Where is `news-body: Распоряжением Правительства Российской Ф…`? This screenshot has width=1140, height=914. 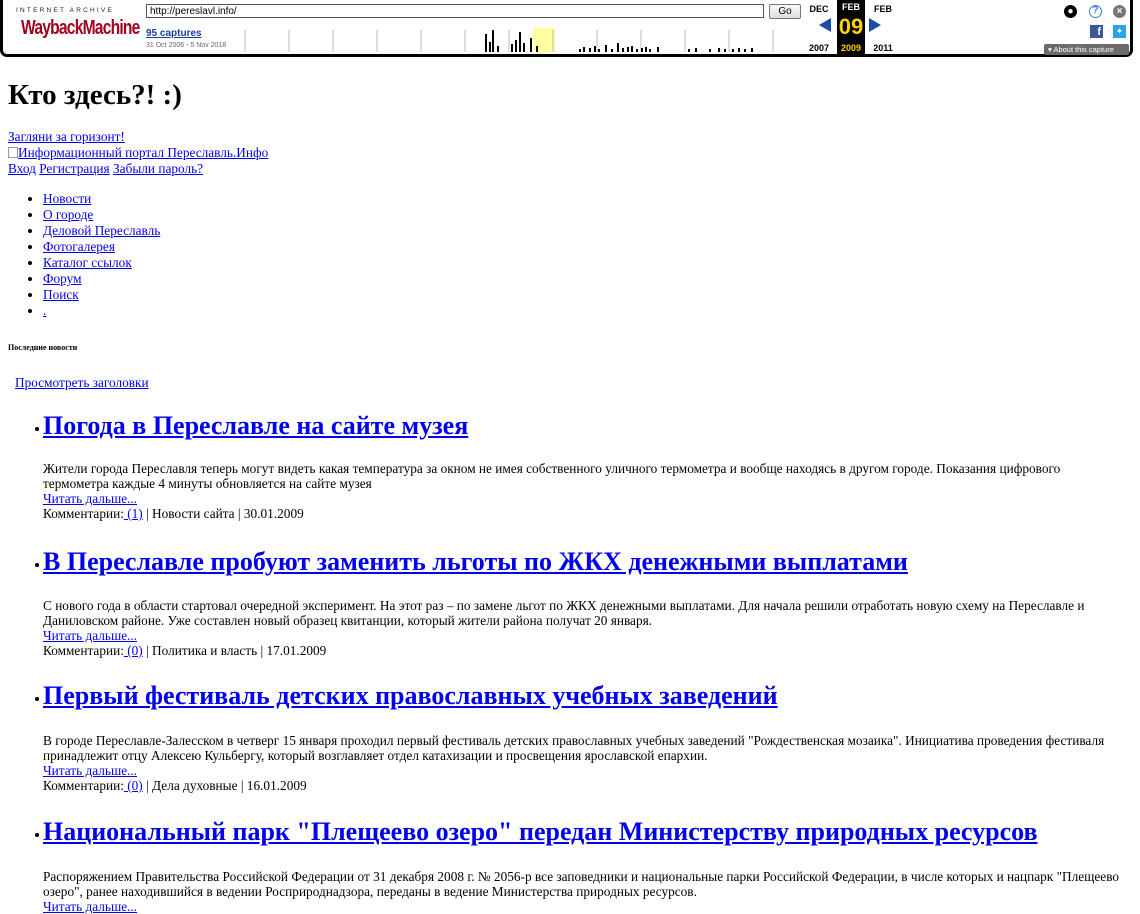
news-body: Распоряжением Правительства Российской Ф… is located at coordinates (570, 891).